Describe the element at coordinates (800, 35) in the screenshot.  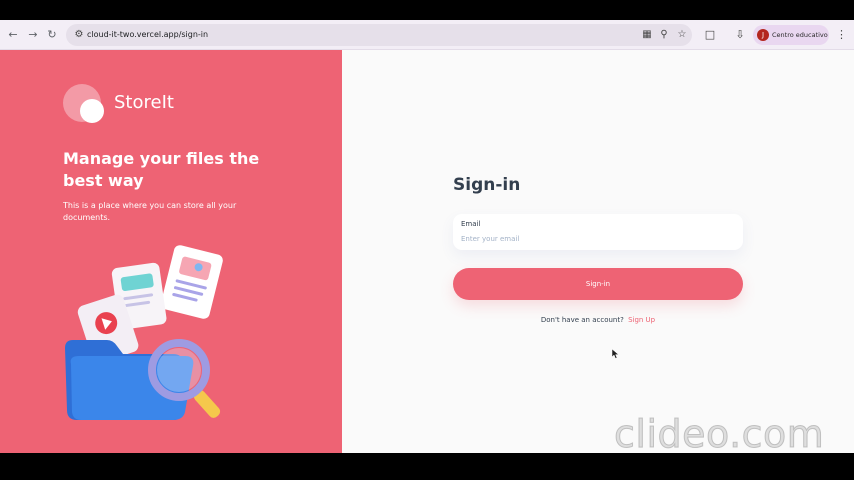
I see `profile-name: Centro educativo` at that location.